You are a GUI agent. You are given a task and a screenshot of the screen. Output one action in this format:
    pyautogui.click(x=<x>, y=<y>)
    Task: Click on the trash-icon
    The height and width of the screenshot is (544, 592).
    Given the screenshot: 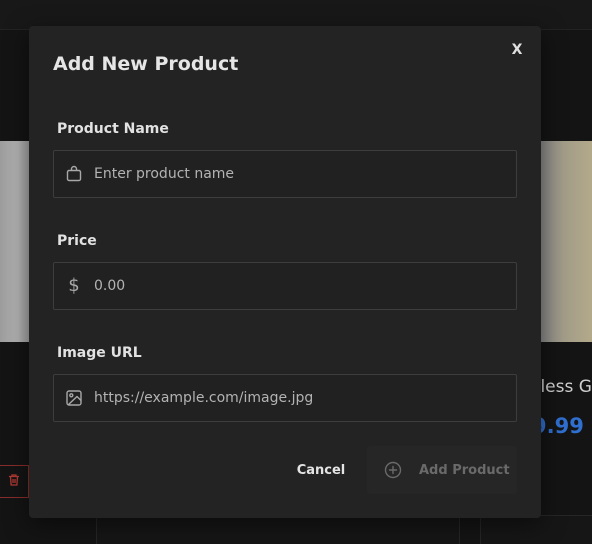 What is the action you would take?
    pyautogui.click(x=14, y=481)
    